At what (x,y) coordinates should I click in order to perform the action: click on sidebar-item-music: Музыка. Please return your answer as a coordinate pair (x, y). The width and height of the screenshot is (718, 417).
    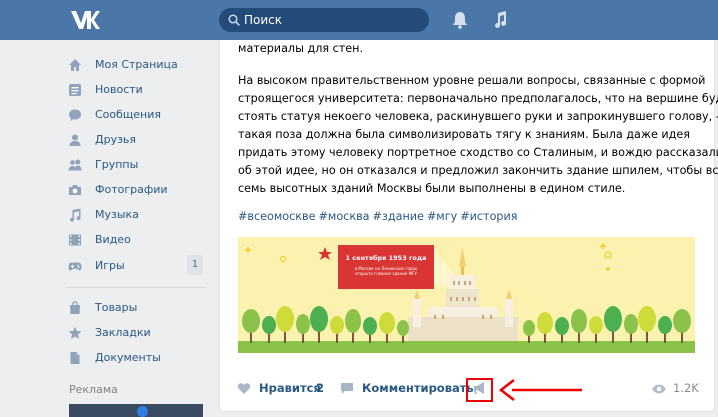
    Looking at the image, I should click on (136, 215).